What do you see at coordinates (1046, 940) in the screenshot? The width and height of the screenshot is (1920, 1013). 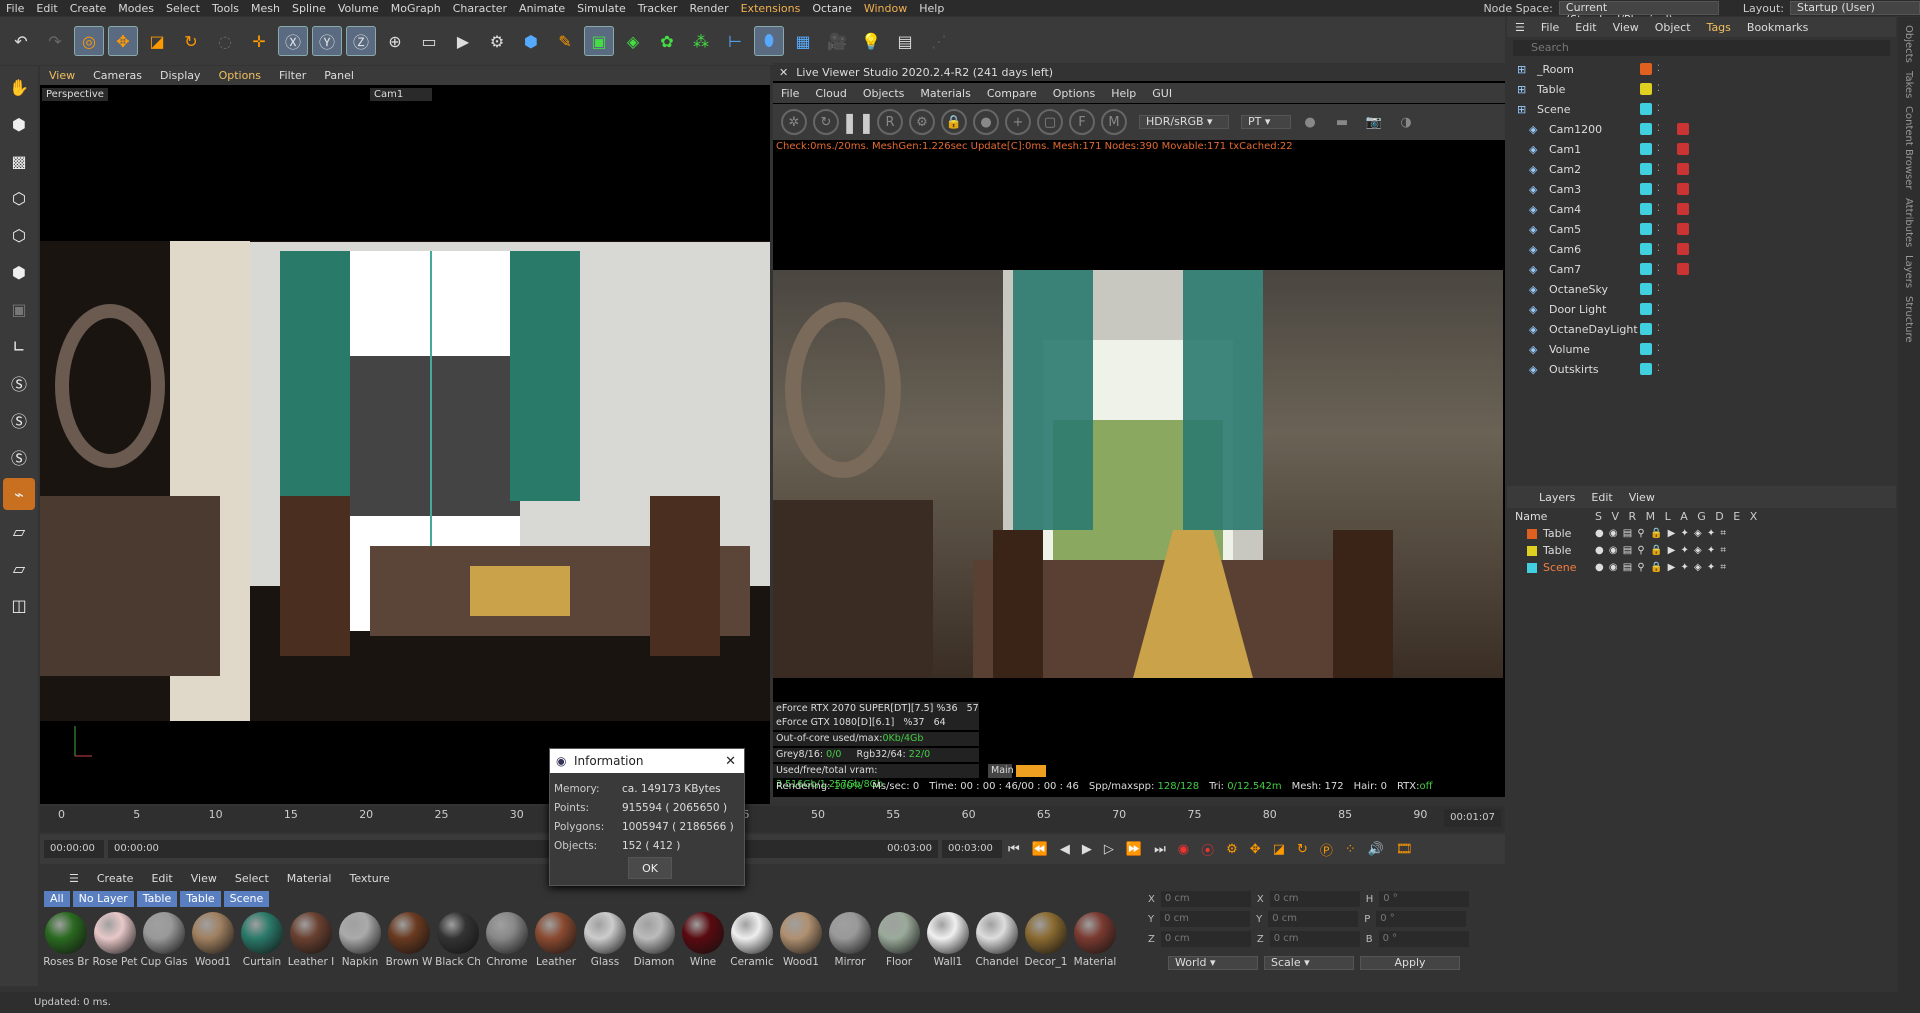 I see `material-swatch: Decor_1` at bounding box center [1046, 940].